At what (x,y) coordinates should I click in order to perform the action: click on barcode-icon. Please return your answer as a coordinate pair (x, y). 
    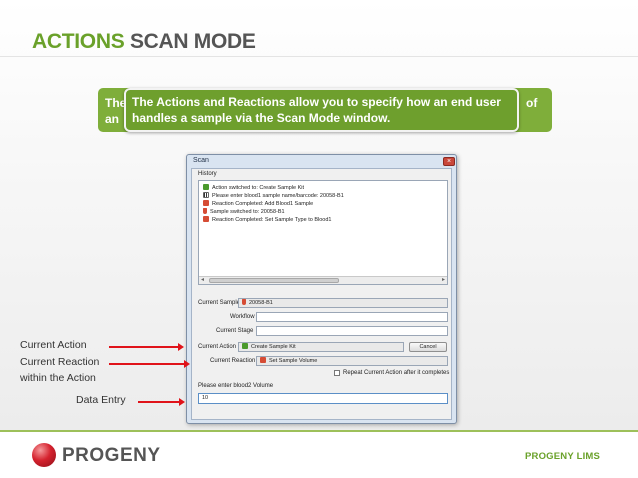
    Looking at the image, I should click on (206, 195).